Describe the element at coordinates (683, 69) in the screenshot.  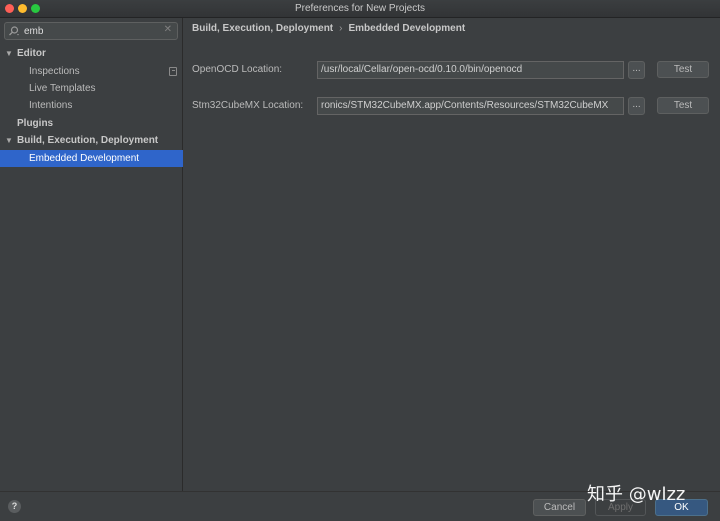
I see `openocd-test-button: Test` at that location.